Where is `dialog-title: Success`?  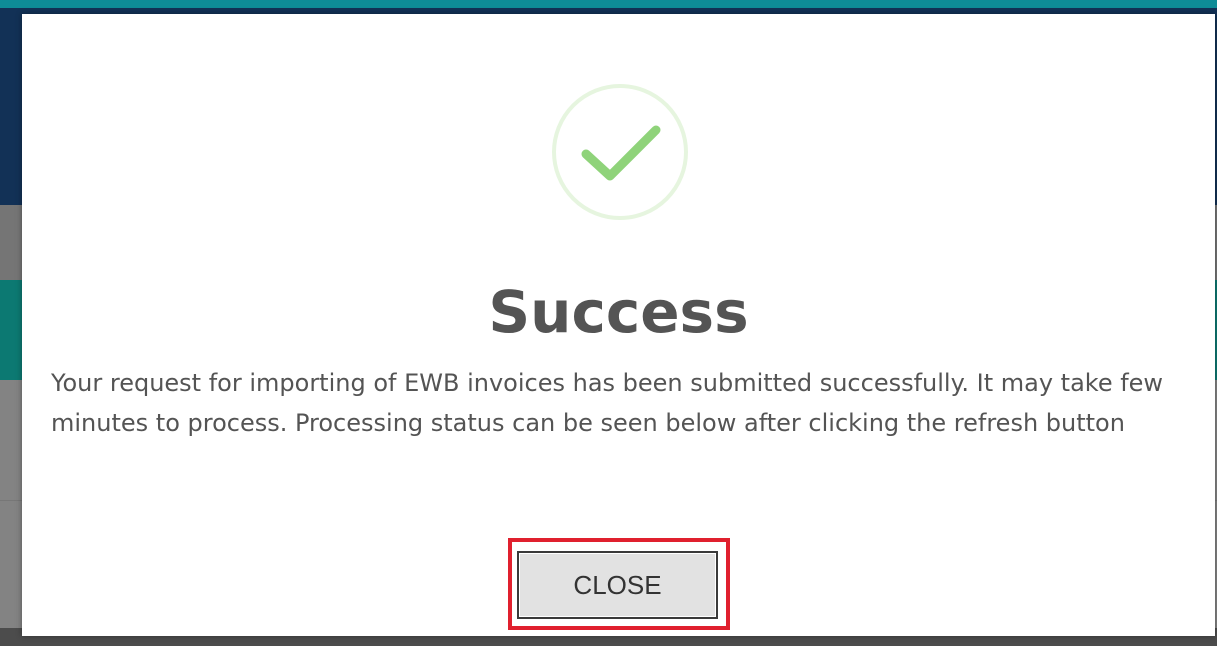 dialog-title: Success is located at coordinates (618, 312).